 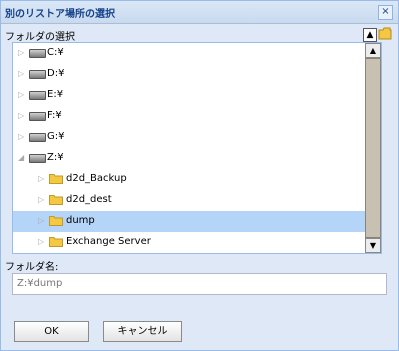 I want to click on tree-item-label: Exchange Server, so click(x=108, y=241).